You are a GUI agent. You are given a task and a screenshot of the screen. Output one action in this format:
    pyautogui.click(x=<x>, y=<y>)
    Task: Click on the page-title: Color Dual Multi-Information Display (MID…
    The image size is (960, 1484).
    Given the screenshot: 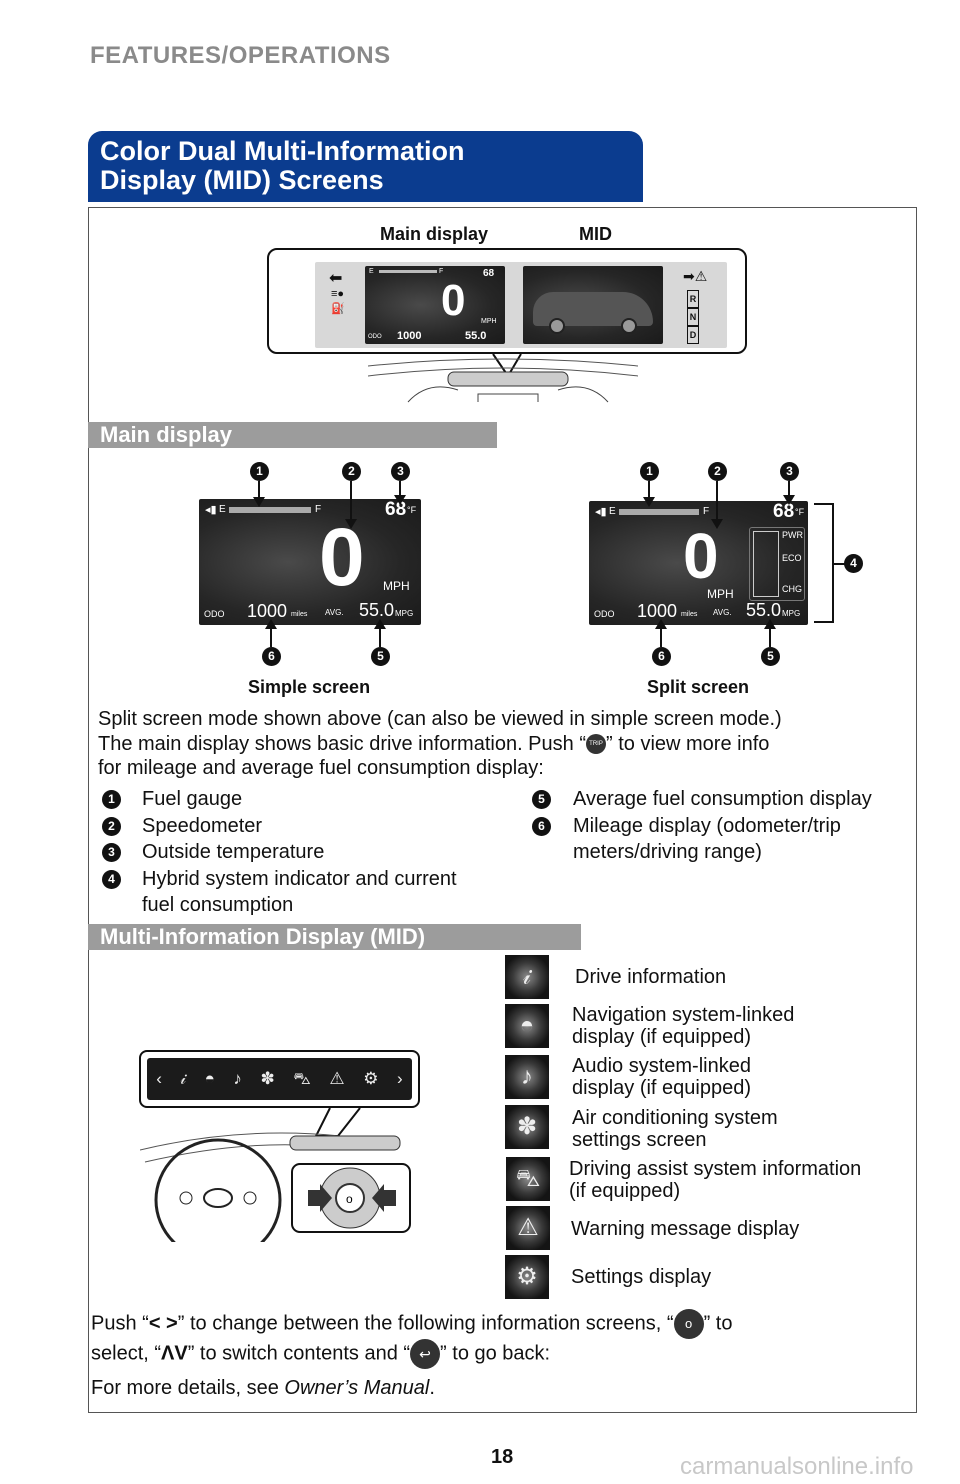 What is the action you would take?
    pyautogui.click(x=365, y=166)
    